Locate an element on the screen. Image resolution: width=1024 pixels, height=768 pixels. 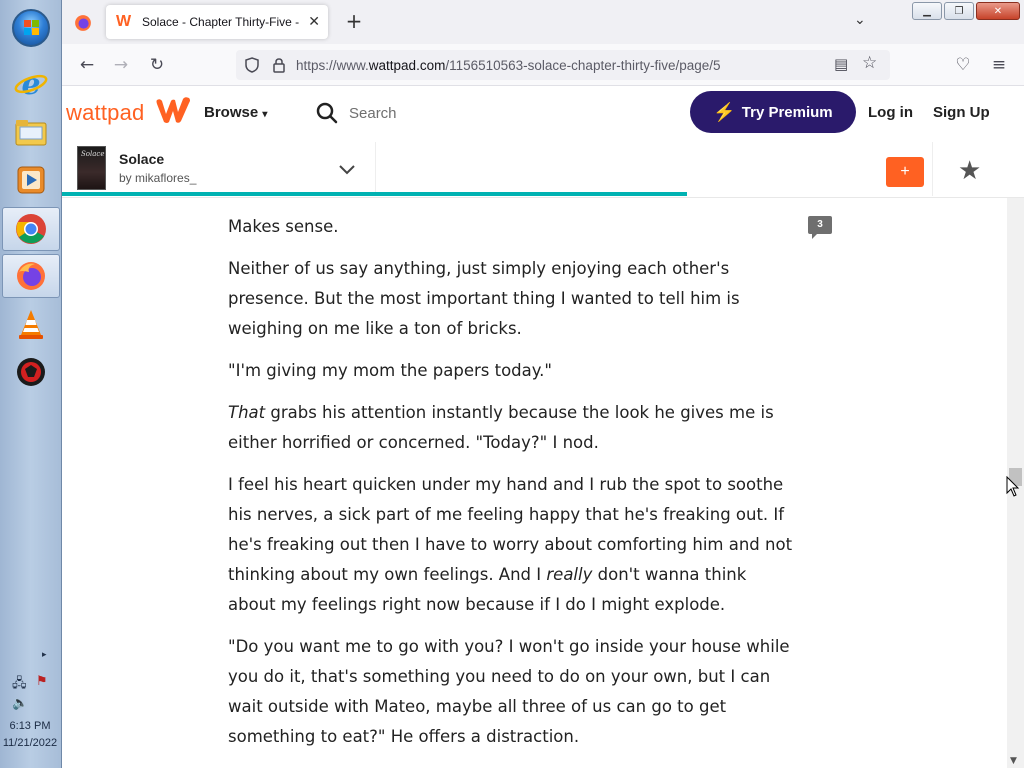
internet-explorer-icon: e is located at coordinates (31, 84).